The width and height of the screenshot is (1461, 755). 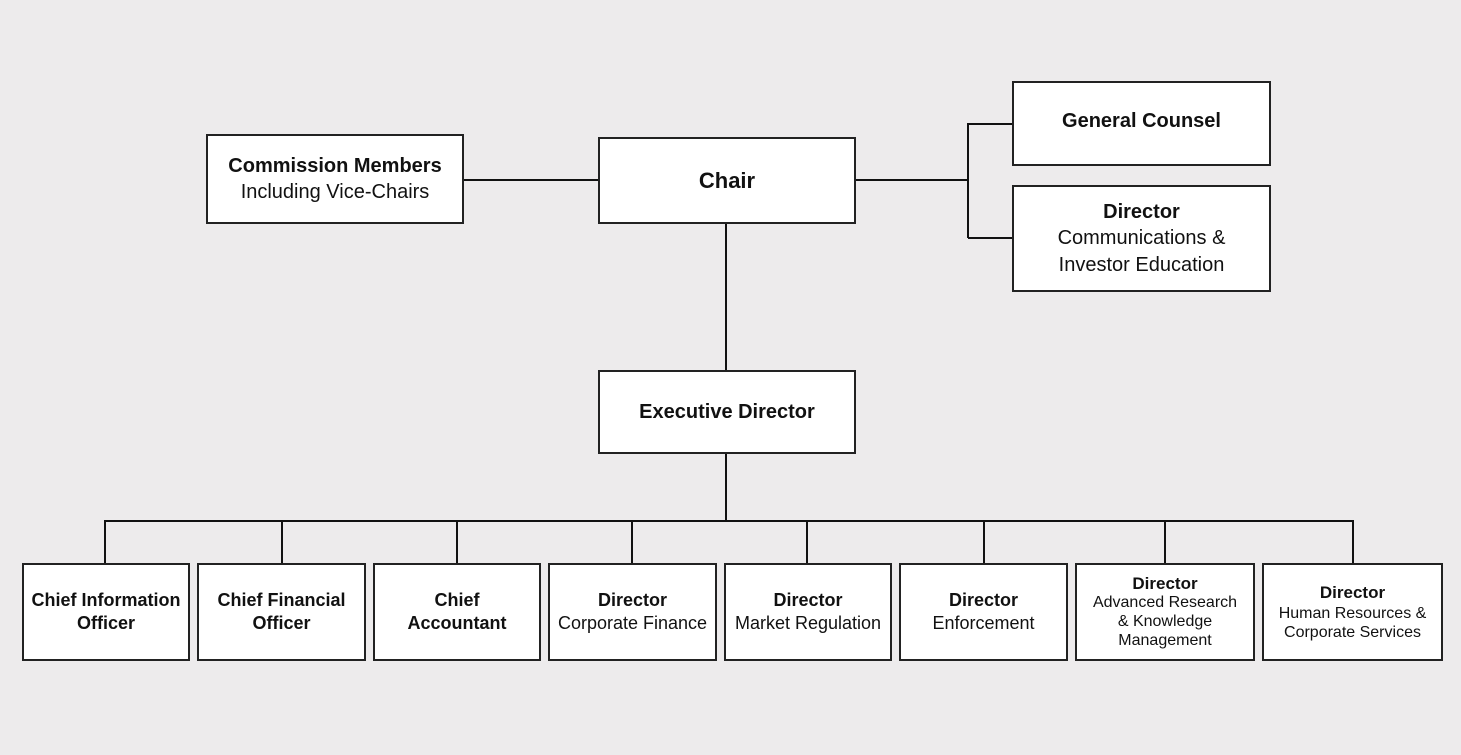 What do you see at coordinates (1141, 120) in the screenshot?
I see `general-counsel-title: General Counsel` at bounding box center [1141, 120].